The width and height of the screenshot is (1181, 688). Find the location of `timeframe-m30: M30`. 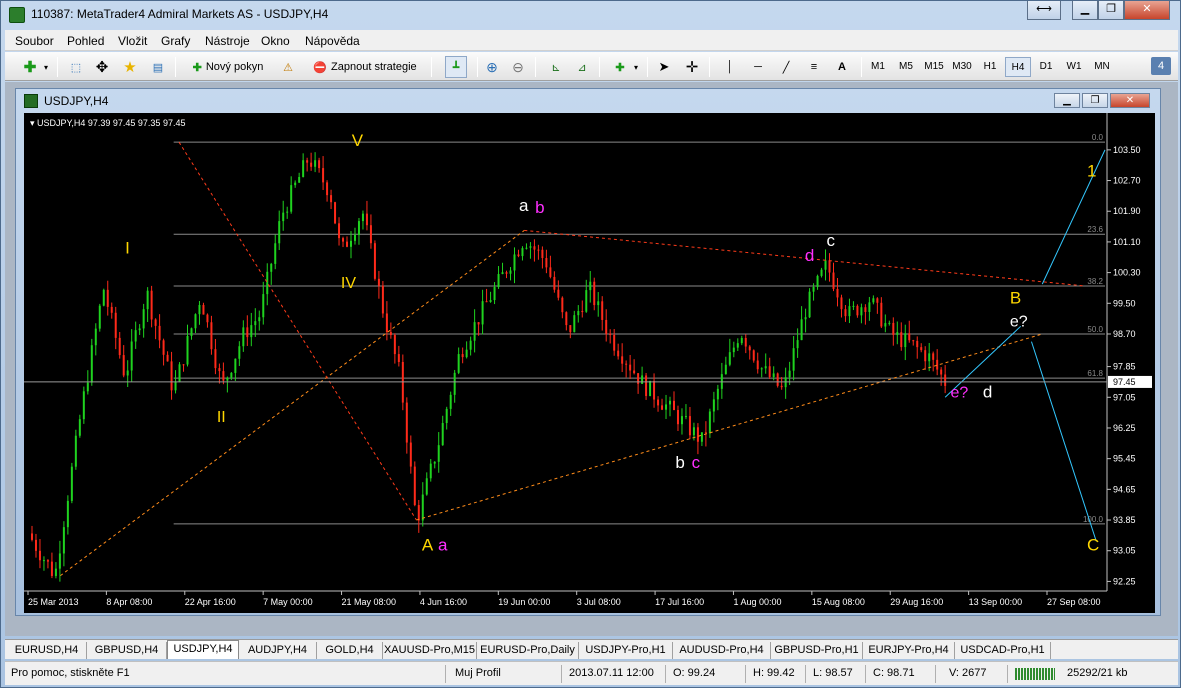

timeframe-m30: M30 is located at coordinates (962, 67).